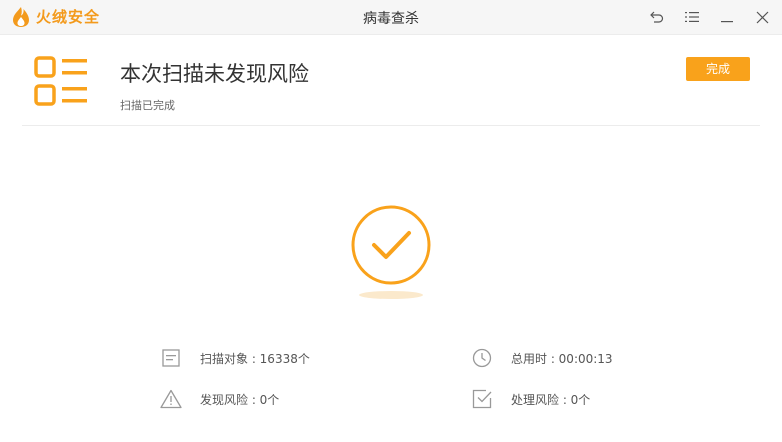 Image resolution: width=782 pixels, height=442 pixels. What do you see at coordinates (718, 69) in the screenshot?
I see `done-button: 完成` at bounding box center [718, 69].